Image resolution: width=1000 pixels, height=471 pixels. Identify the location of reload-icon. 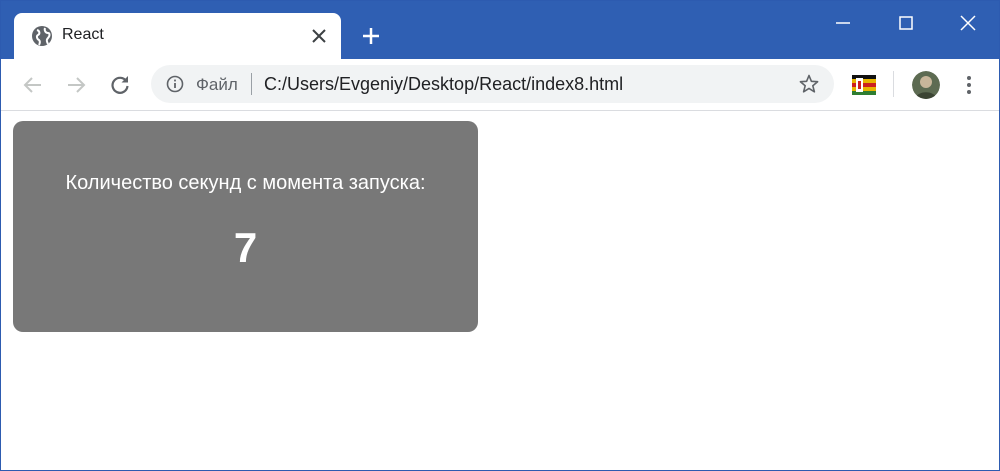
(120, 85).